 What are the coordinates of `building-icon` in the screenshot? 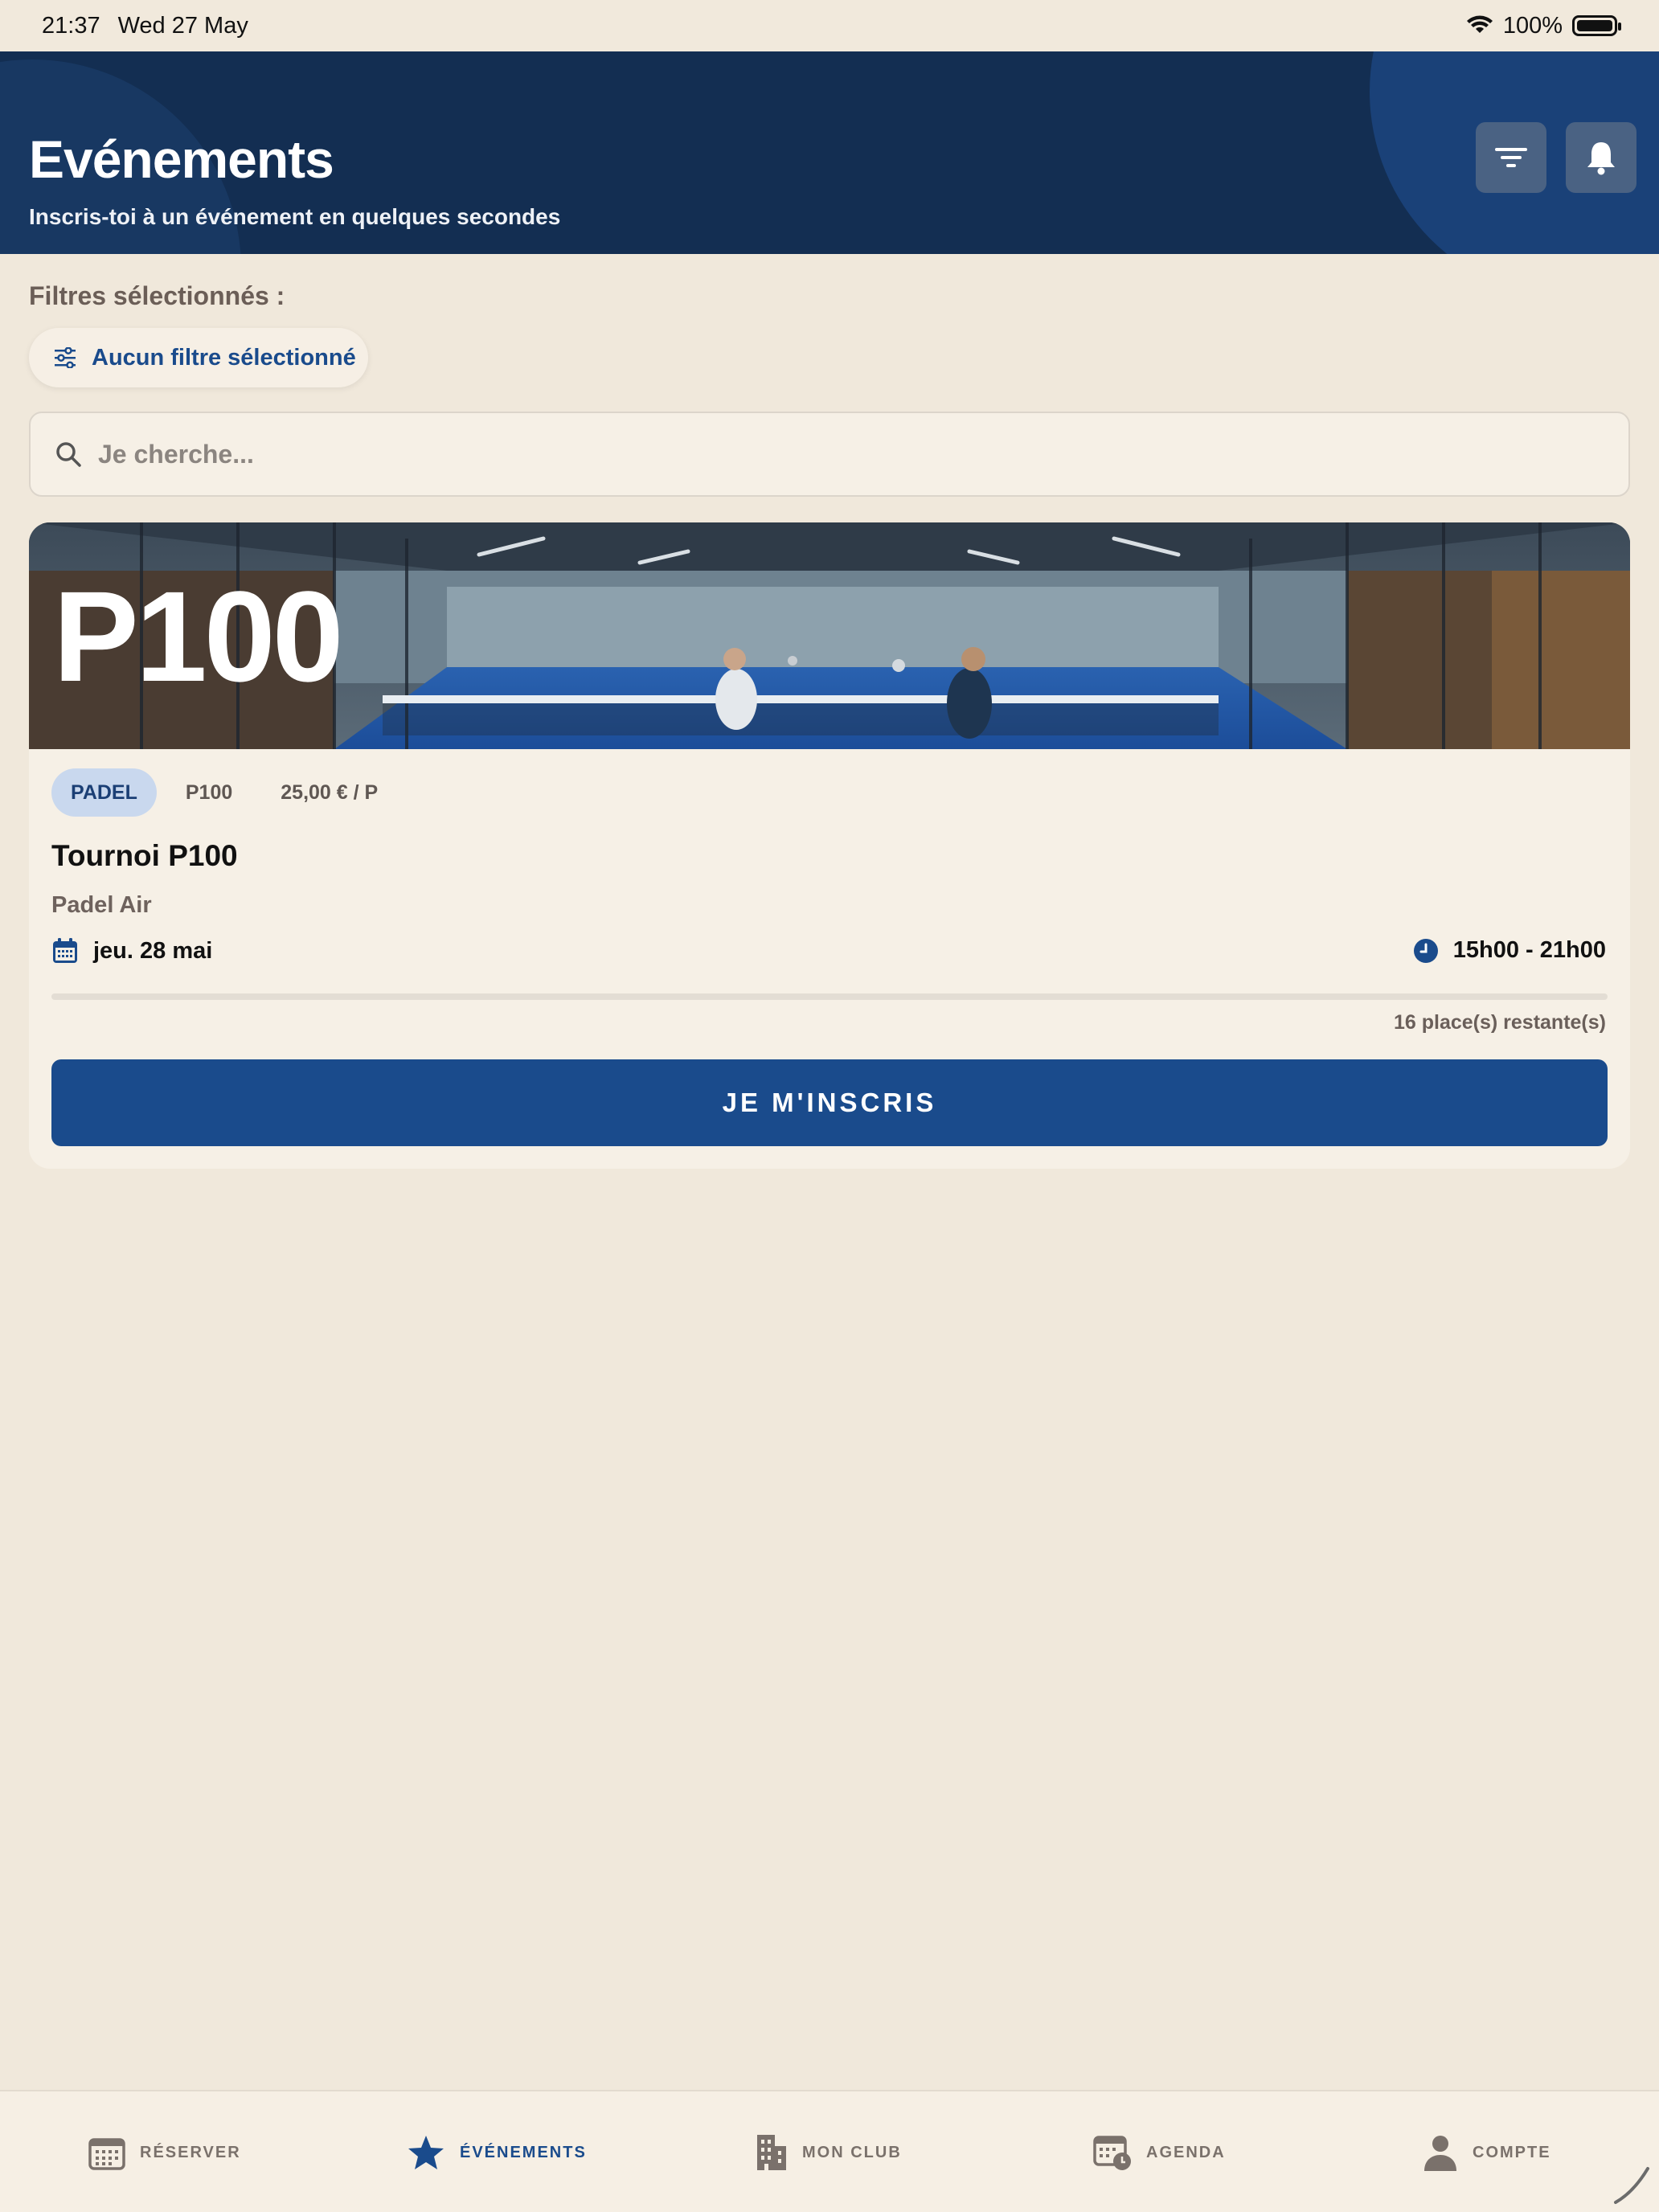 It's located at (771, 2152).